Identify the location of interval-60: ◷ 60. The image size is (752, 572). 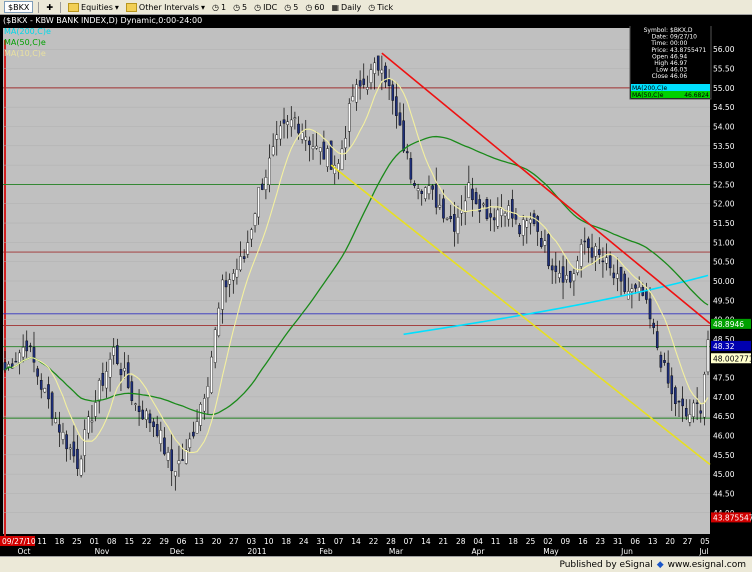
(314, 7).